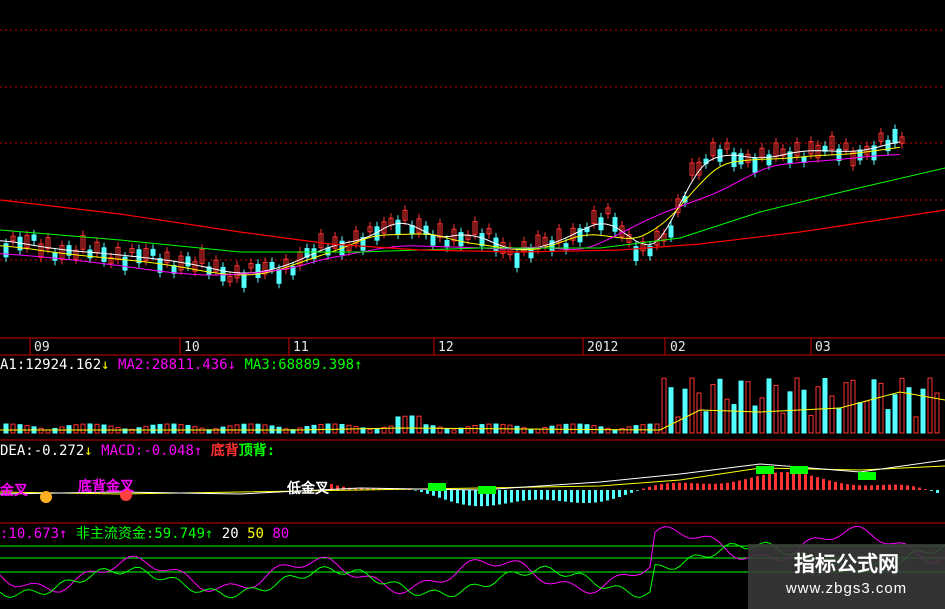  Describe the element at coordinates (257, 451) in the screenshot. I see `top-divergence-label: 顶背:` at that location.